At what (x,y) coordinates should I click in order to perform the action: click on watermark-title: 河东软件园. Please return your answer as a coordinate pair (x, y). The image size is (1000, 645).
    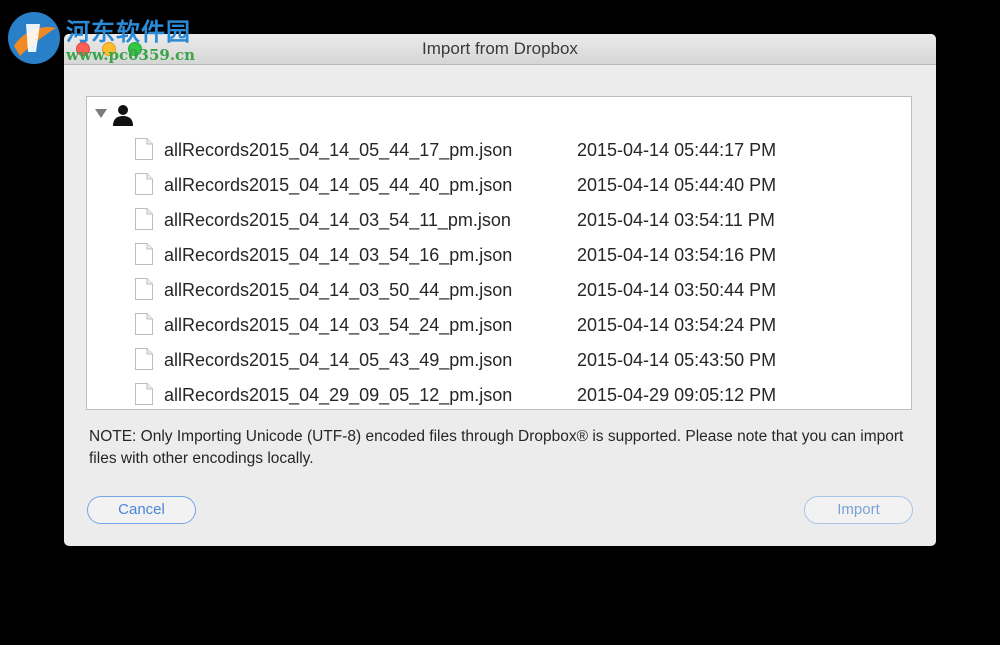
    Looking at the image, I should click on (128, 31).